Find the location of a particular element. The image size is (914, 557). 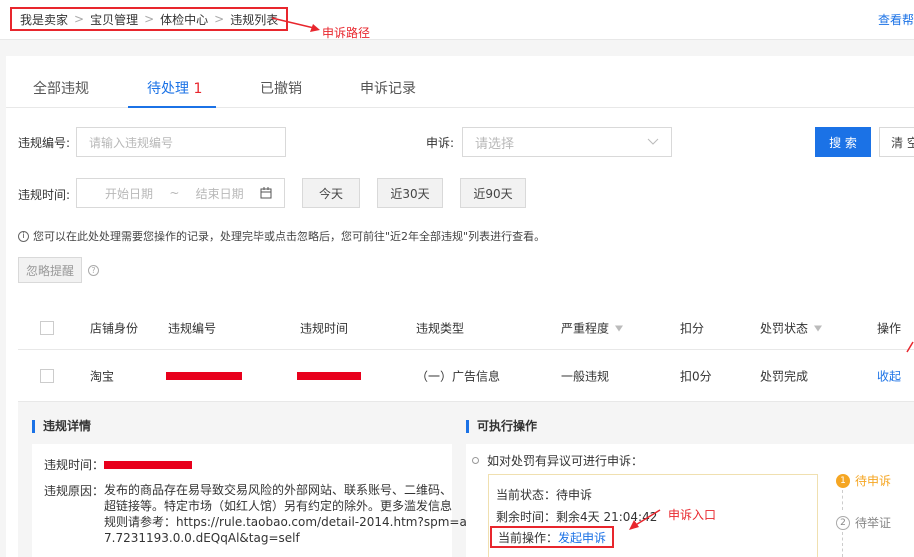

redacted-violation-no is located at coordinates (204, 375).